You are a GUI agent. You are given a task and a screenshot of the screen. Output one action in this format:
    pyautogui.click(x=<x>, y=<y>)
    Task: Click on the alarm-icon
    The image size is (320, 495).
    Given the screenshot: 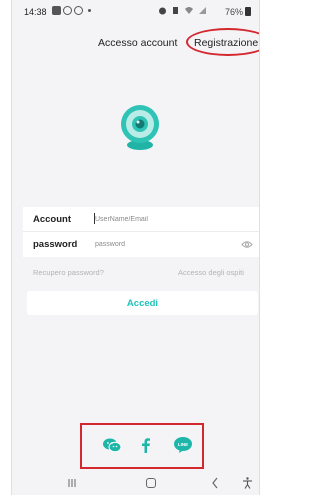 What is the action you would take?
    pyautogui.click(x=162, y=11)
    